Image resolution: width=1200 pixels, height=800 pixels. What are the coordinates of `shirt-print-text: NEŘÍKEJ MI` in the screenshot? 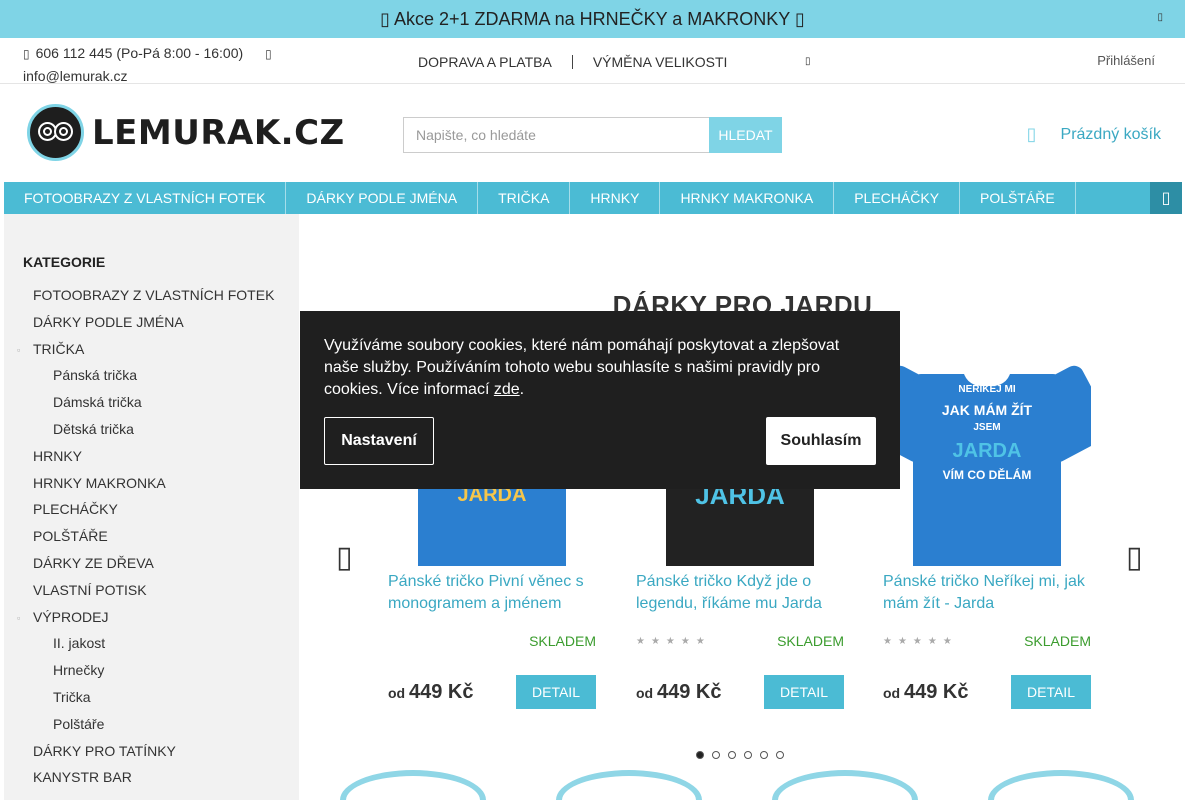 It's located at (987, 389).